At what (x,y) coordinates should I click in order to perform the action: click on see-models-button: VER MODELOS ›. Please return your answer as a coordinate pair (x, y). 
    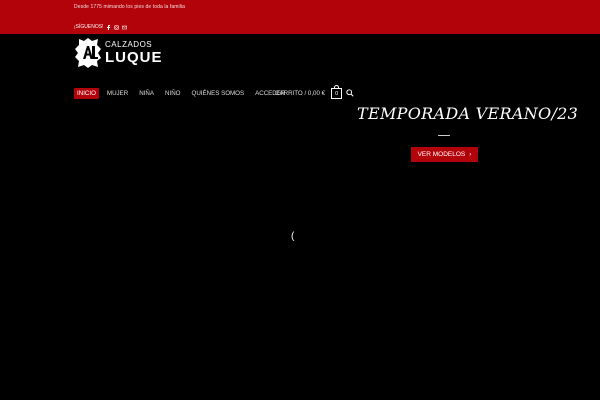
    Looking at the image, I should click on (444, 154).